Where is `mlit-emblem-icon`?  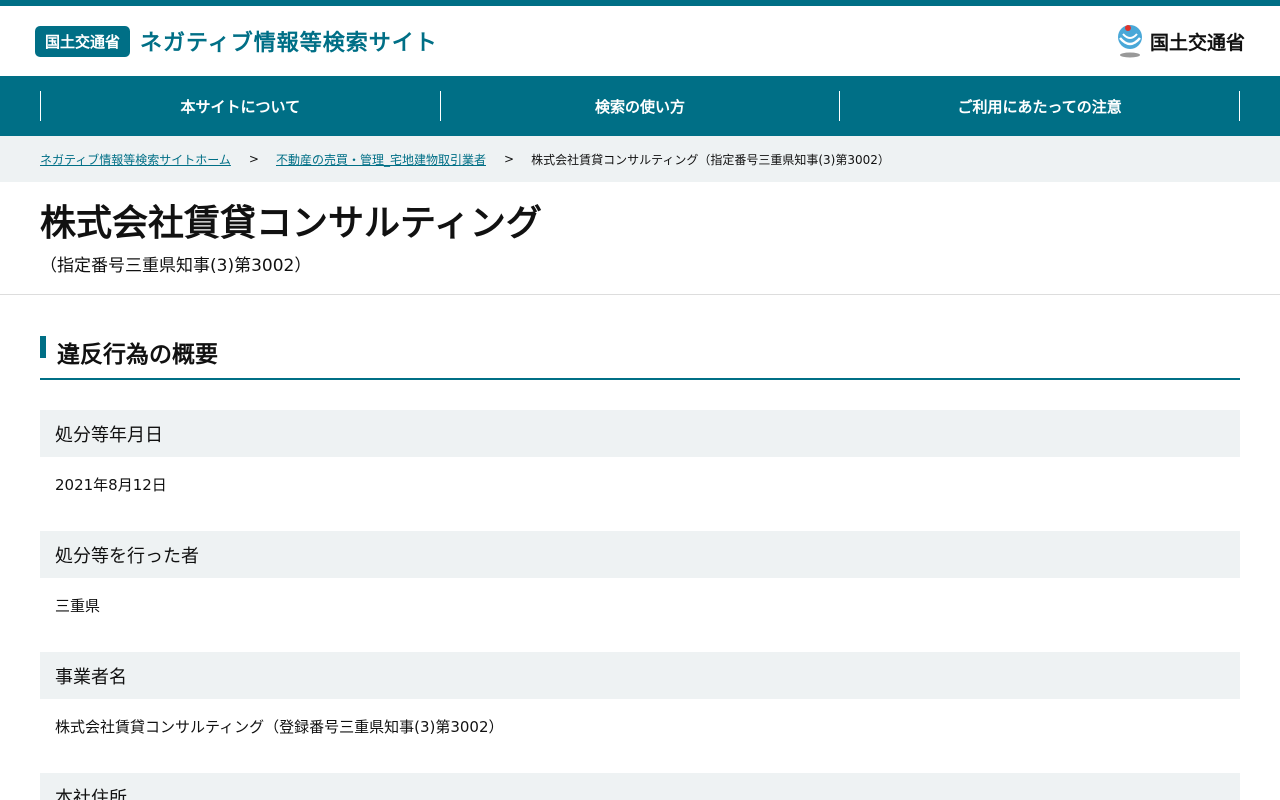
mlit-emblem-icon is located at coordinates (1129, 41).